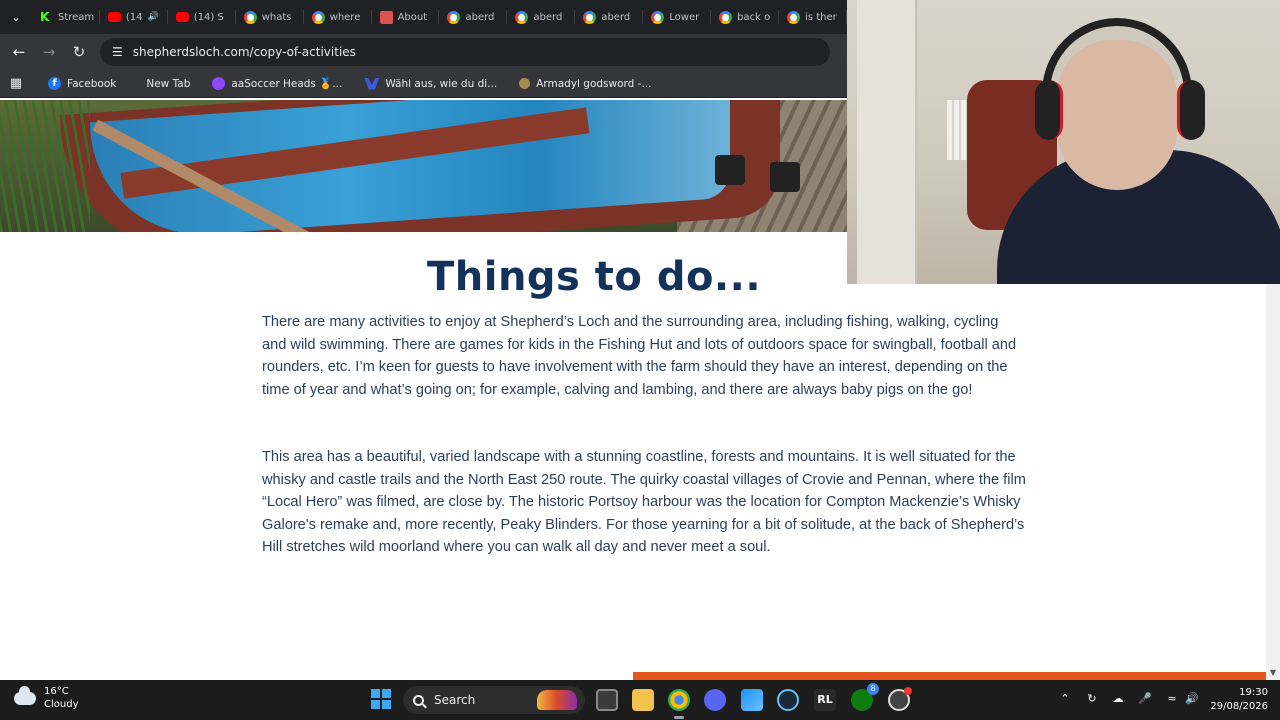 Image resolution: width=1280 pixels, height=720 pixels. Describe the element at coordinates (117, 52) in the screenshot. I see `site-info-icon: ☰` at that location.